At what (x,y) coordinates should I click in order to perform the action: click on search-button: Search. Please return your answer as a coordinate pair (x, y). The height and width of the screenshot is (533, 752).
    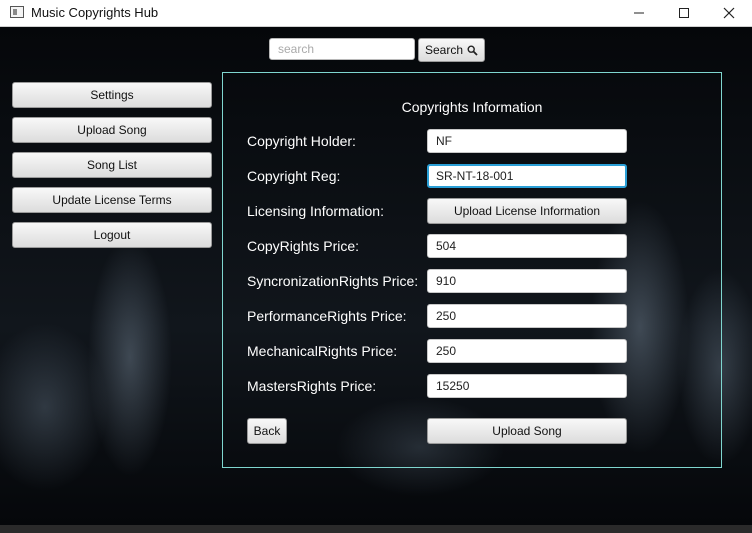
    Looking at the image, I should click on (451, 50).